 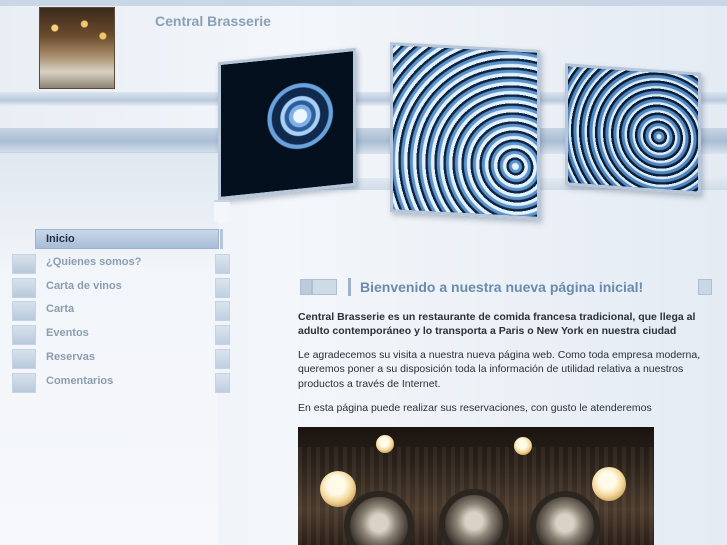 What do you see at coordinates (349, 287) in the screenshot?
I see `heading-tick` at bounding box center [349, 287].